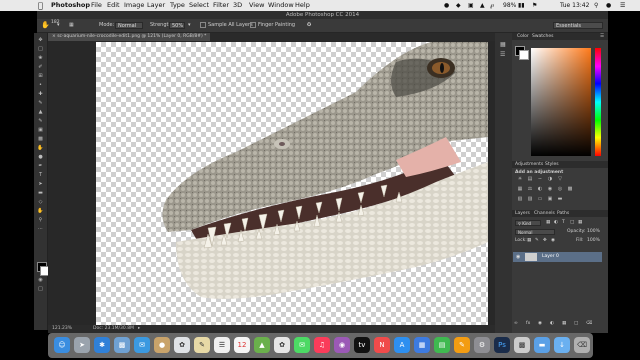 The height and width of the screenshot is (360, 640). What do you see at coordinates (535, 232) in the screenshot?
I see `blend-mode-select: Normal` at bounding box center [535, 232].